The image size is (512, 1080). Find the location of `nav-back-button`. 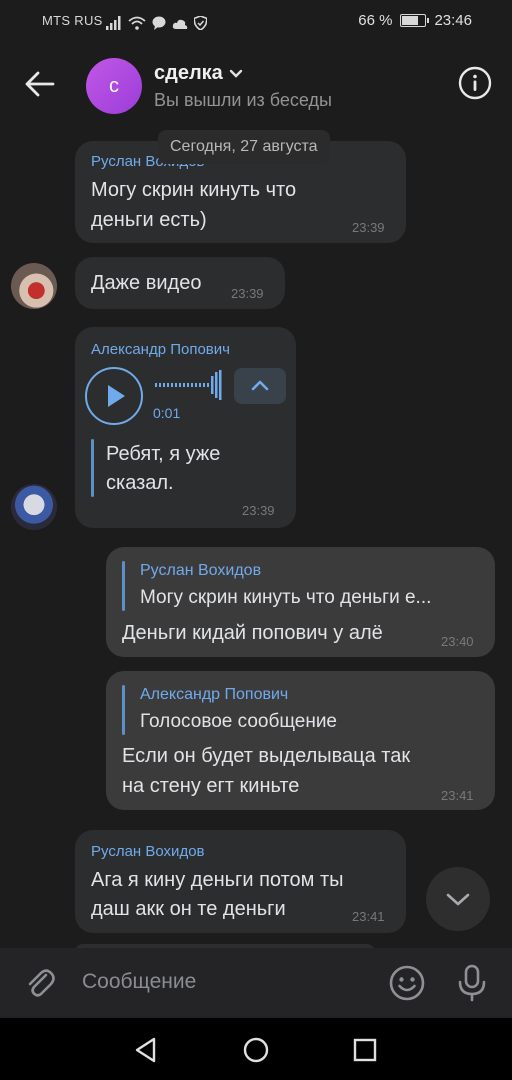

nav-back-button is located at coordinates (146, 1050).